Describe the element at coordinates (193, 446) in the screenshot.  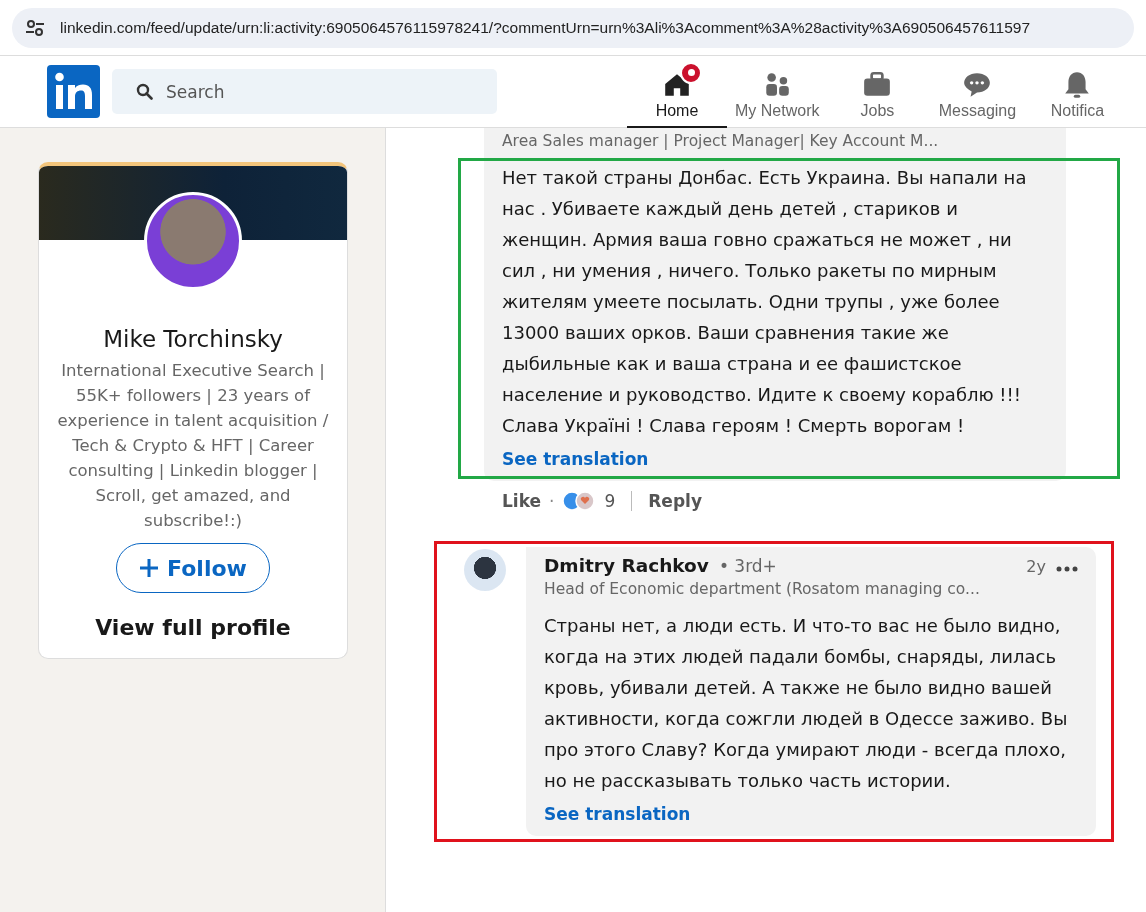
I see `profile-headline: International Executive Search | 55K+ followers | 23 years of experience in talent acquisition / Tech & Crypto & HFT | Career consulting | Linkedin blogger | Scroll, get amazed, and subscribe!:)` at that location.